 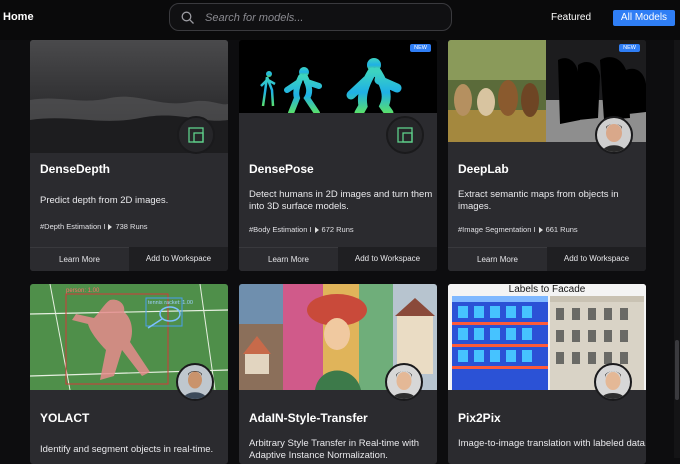 I want to click on card-title: AdaIN-Style-Transfer, so click(x=308, y=418).